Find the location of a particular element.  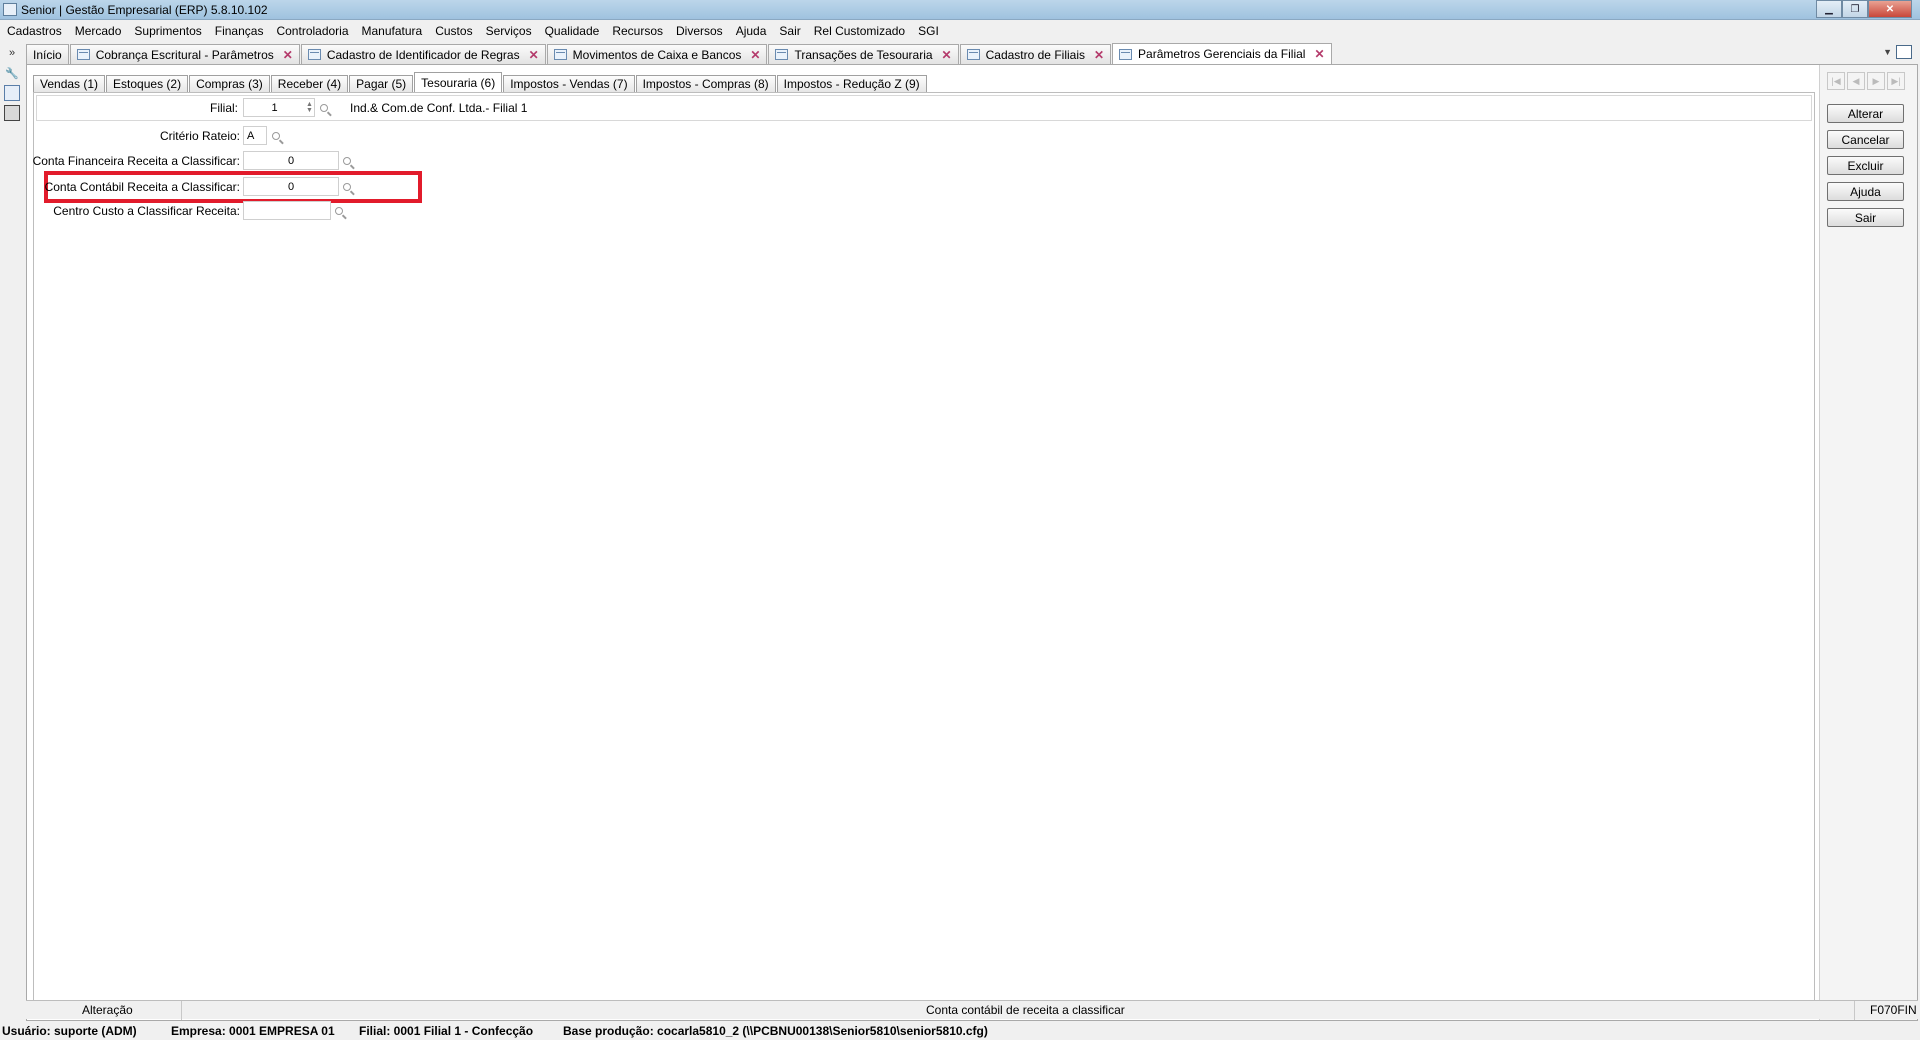

menu-servicos: Serviços is located at coordinates (509, 31).